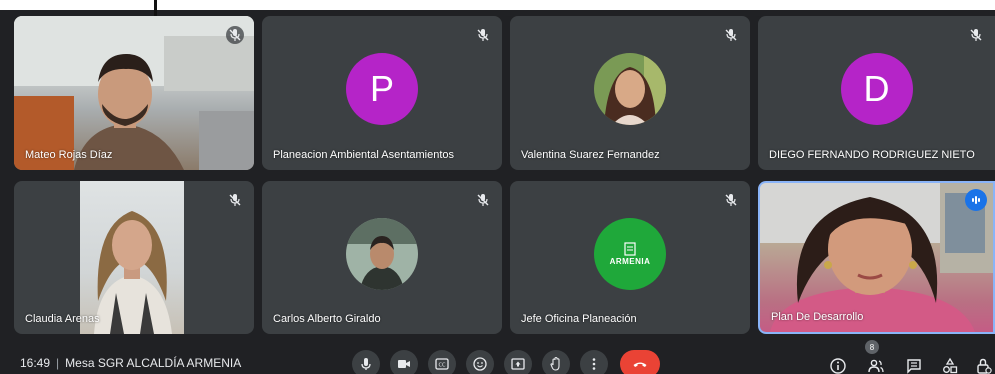 The height and width of the screenshot is (374, 995). I want to click on participant-name: Carlos Alberto Giraldo, so click(327, 319).